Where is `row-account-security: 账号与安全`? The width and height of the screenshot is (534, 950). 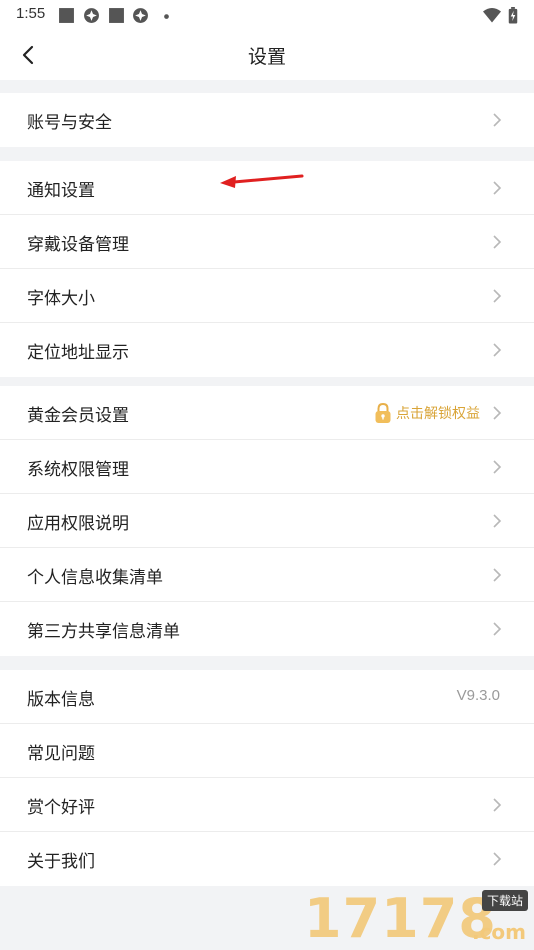
row-account-security: 账号与安全 is located at coordinates (267, 120).